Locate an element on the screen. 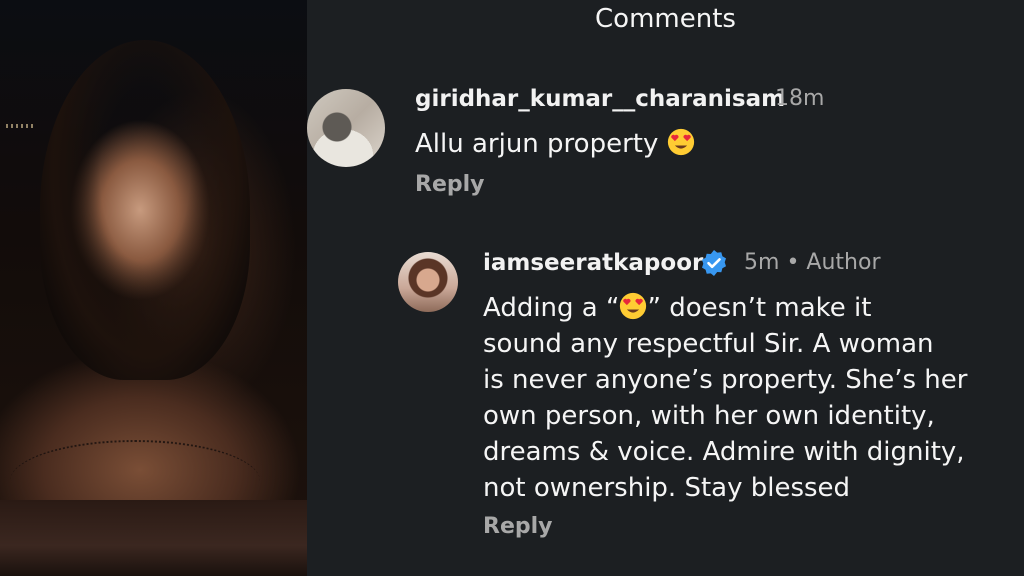  photo-slip is located at coordinates (153, 538).